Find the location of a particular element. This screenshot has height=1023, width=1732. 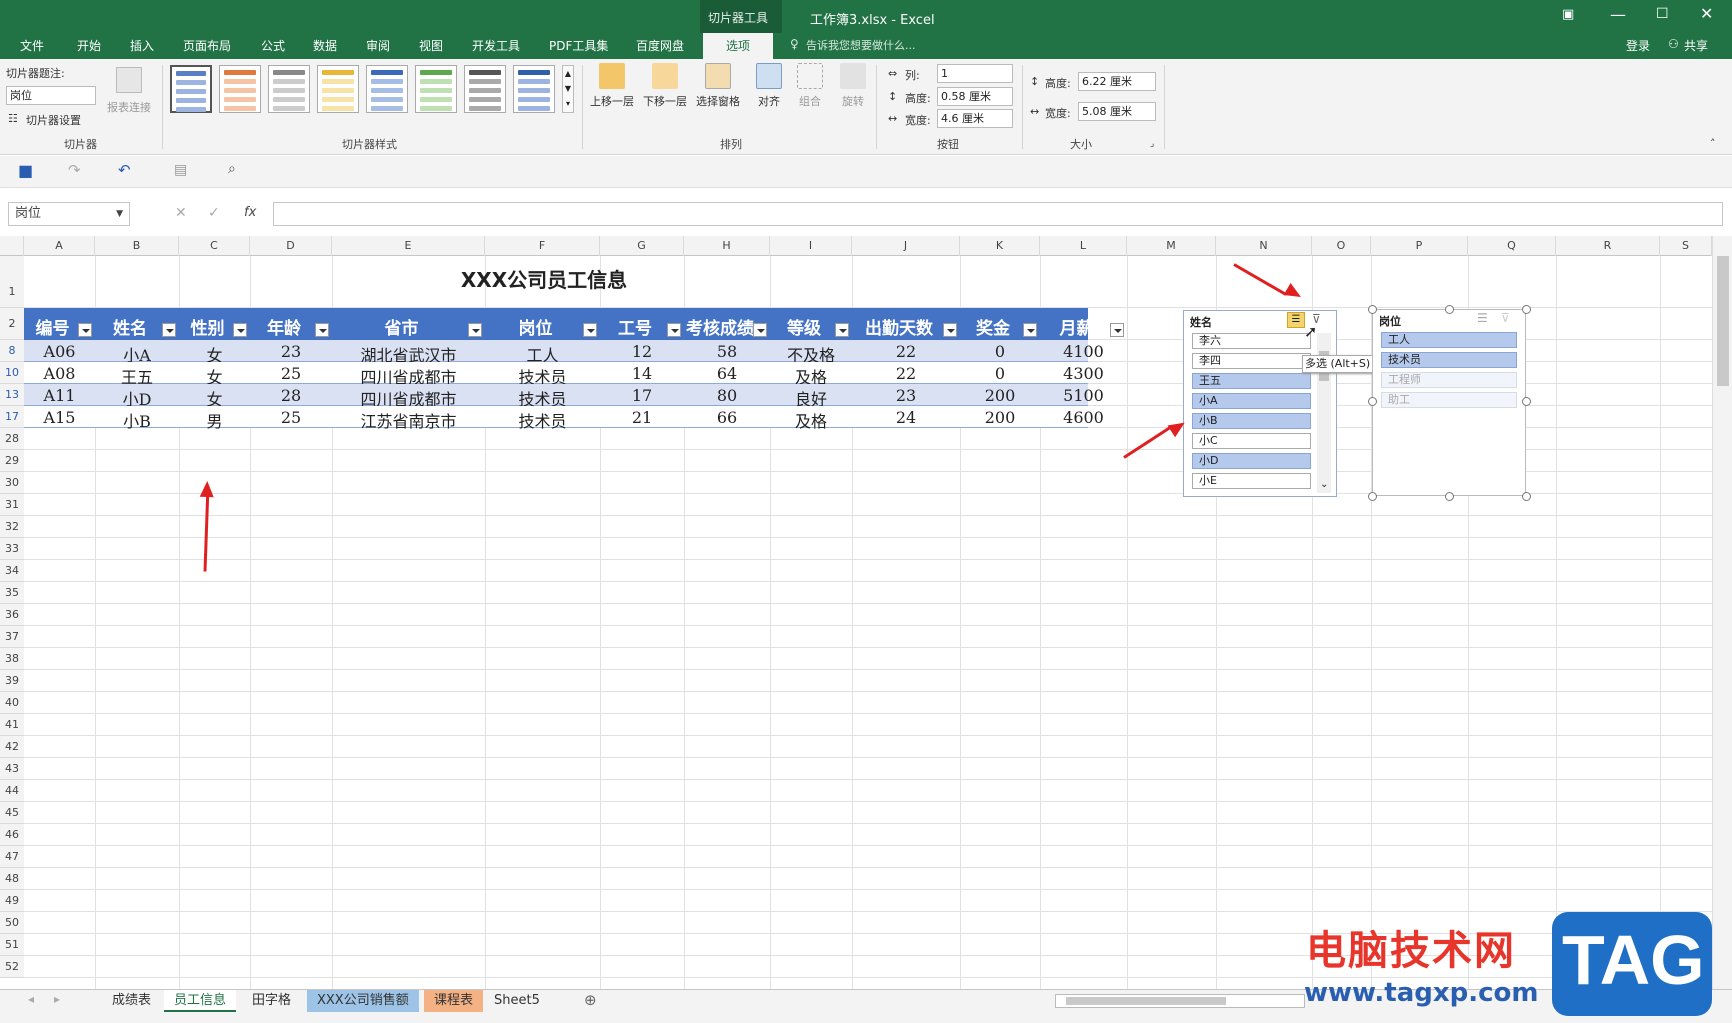

report-connections-button: 报表连接 is located at coordinates (129, 107).